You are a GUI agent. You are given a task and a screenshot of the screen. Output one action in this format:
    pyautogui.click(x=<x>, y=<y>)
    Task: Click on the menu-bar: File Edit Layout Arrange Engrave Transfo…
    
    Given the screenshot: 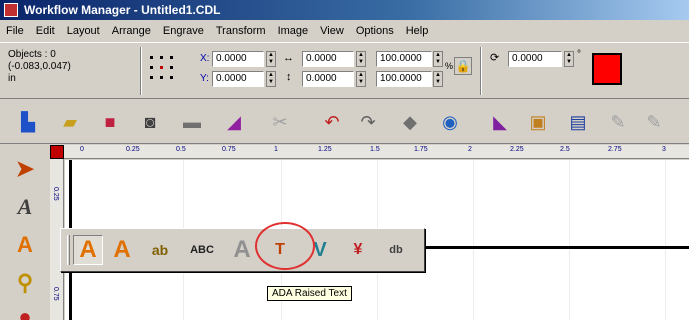 What is the action you would take?
    pyautogui.click(x=344, y=31)
    